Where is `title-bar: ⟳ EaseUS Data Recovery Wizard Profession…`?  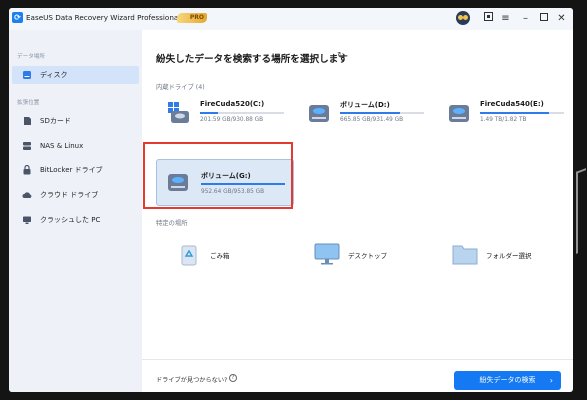
title-bar: ⟳ EaseUS Data Recovery Wizard Profession… is located at coordinates (291, 19).